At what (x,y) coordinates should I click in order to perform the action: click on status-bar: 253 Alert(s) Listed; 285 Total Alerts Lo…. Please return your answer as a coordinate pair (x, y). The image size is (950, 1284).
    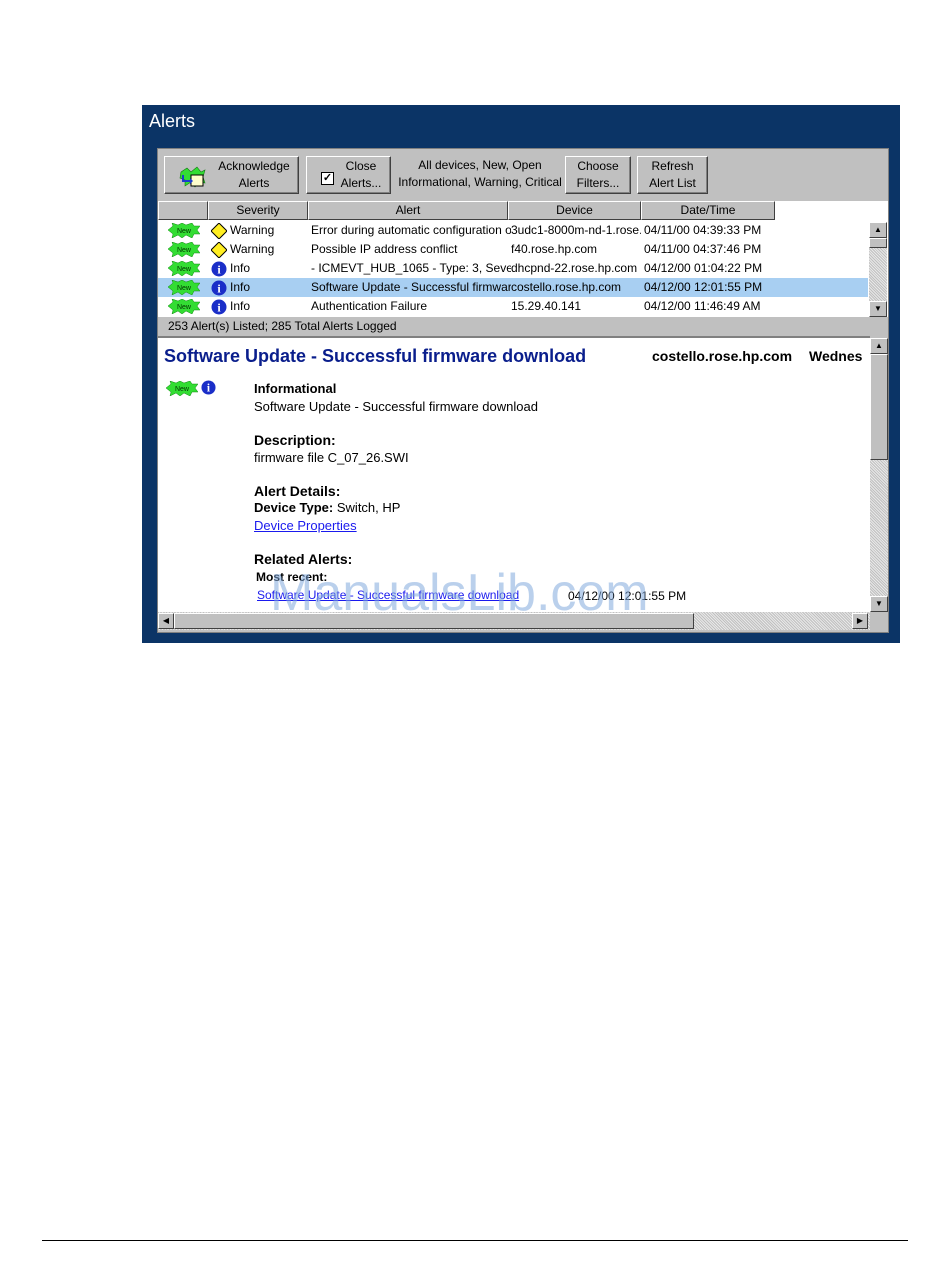
    Looking at the image, I should click on (523, 326).